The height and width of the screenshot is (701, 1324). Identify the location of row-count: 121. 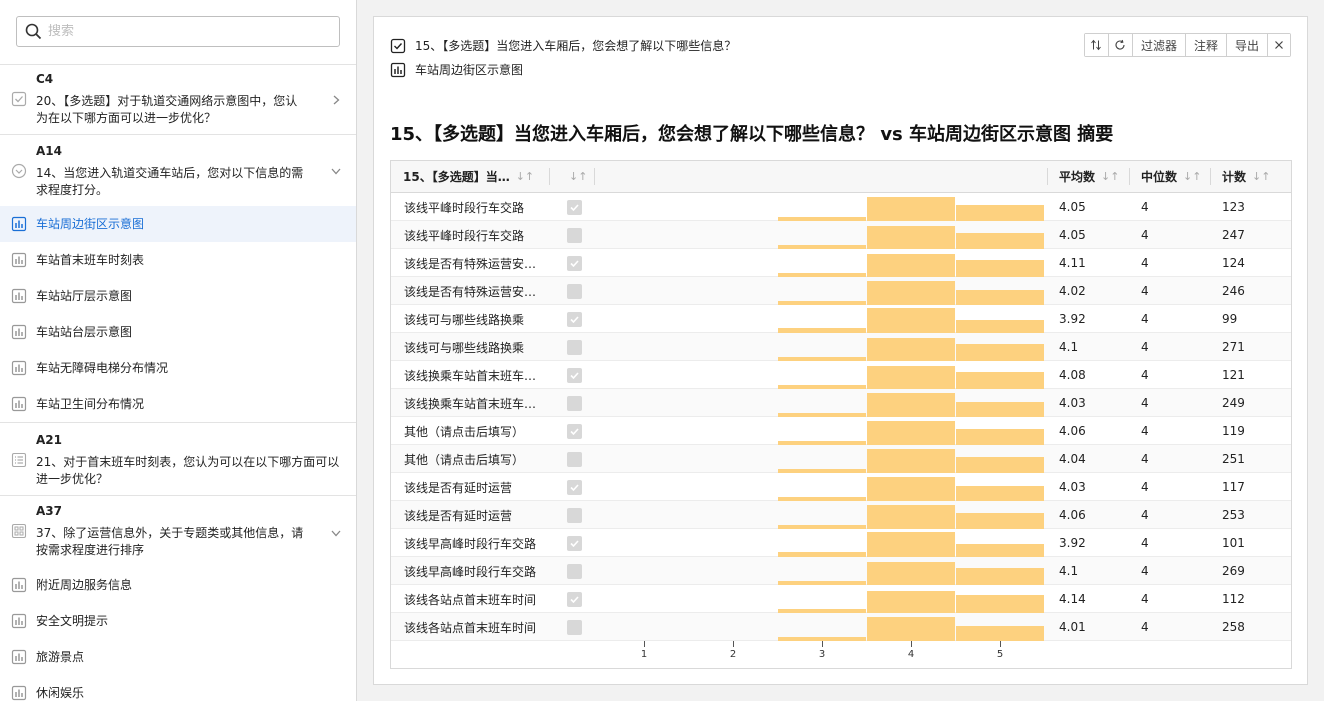
(1233, 375).